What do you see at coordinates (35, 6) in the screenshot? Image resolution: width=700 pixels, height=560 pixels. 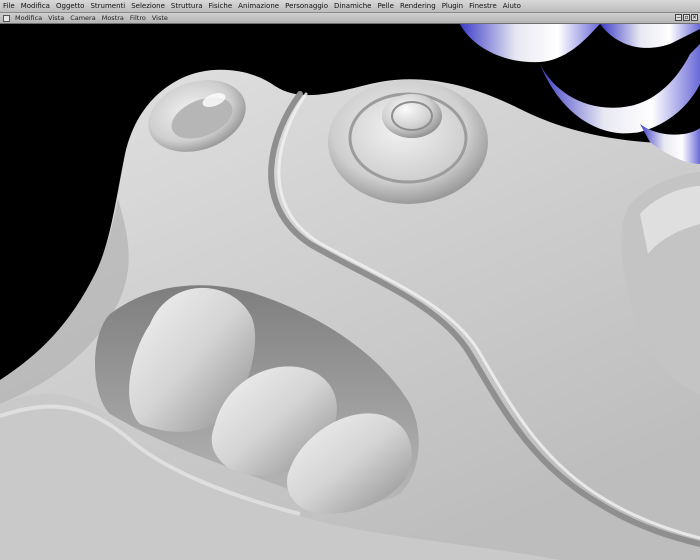 I see `menu-modifica: Modifica` at bounding box center [35, 6].